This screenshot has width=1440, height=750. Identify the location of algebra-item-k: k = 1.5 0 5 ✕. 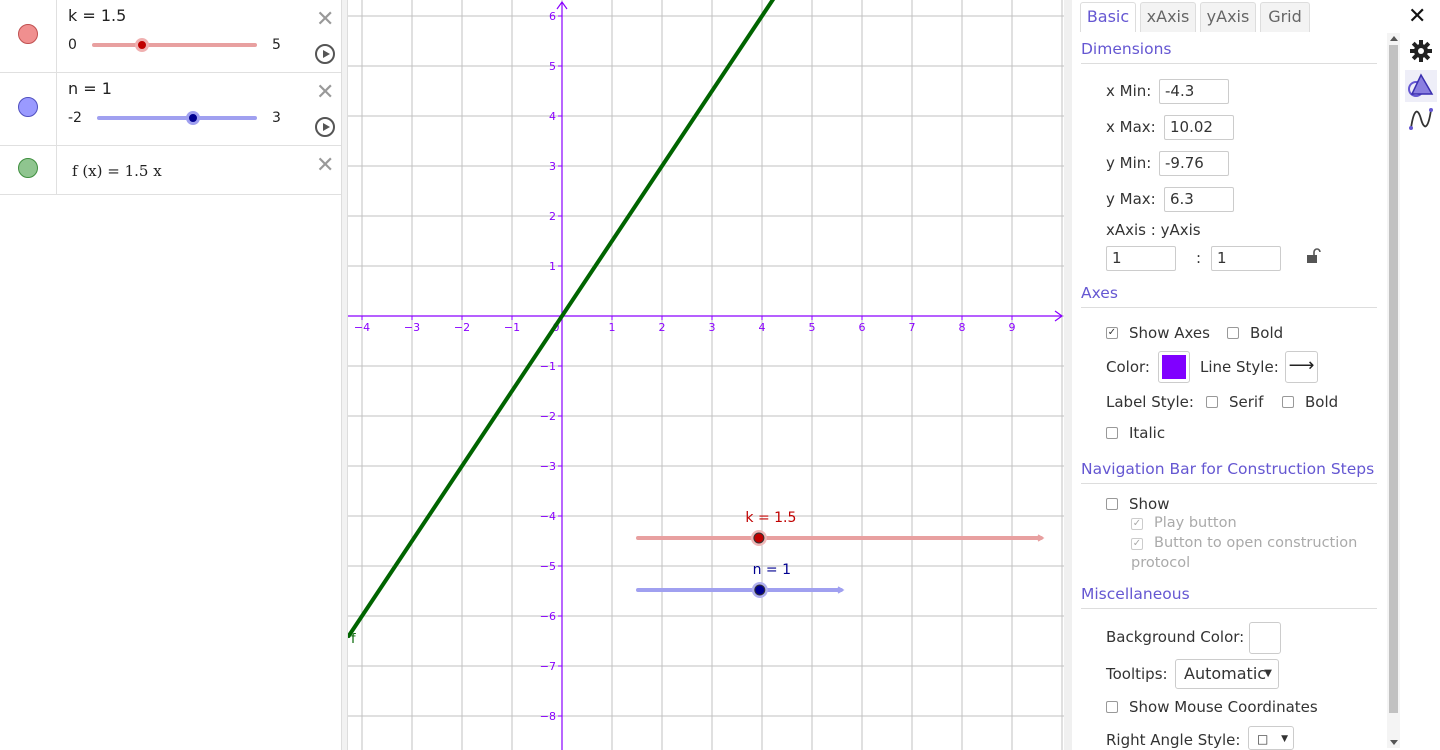
(170, 36).